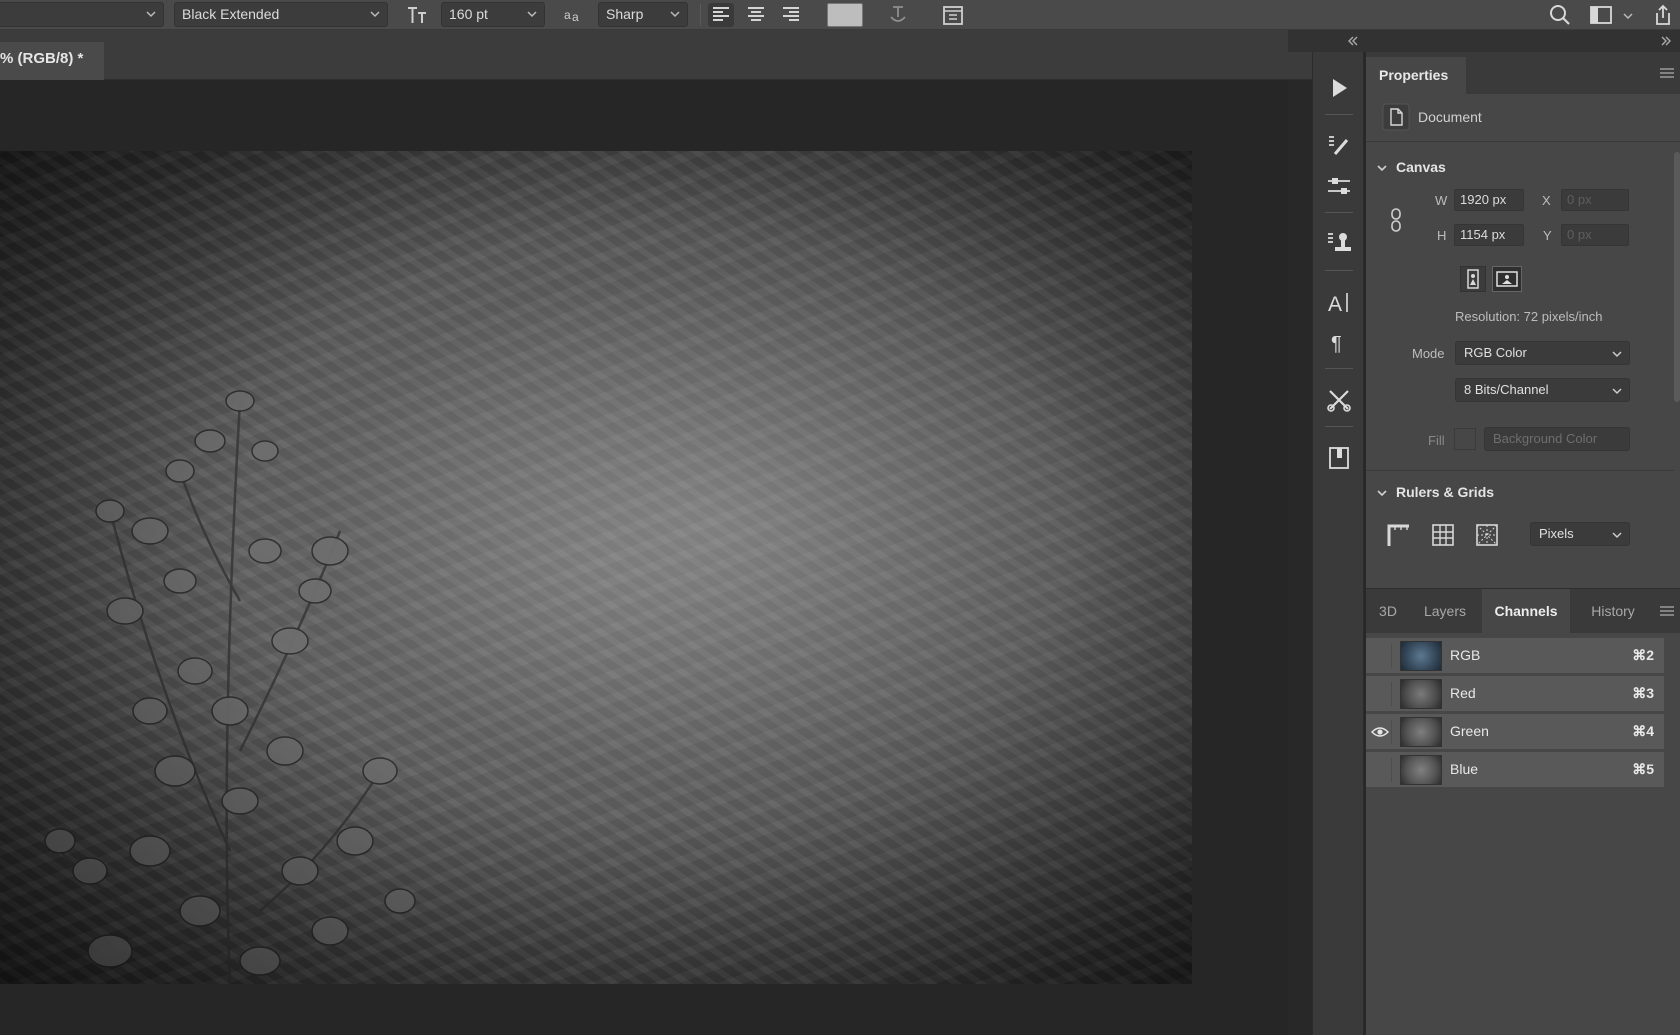  Describe the element at coordinates (1666, 41) in the screenshot. I see `expand-right-icon` at that location.